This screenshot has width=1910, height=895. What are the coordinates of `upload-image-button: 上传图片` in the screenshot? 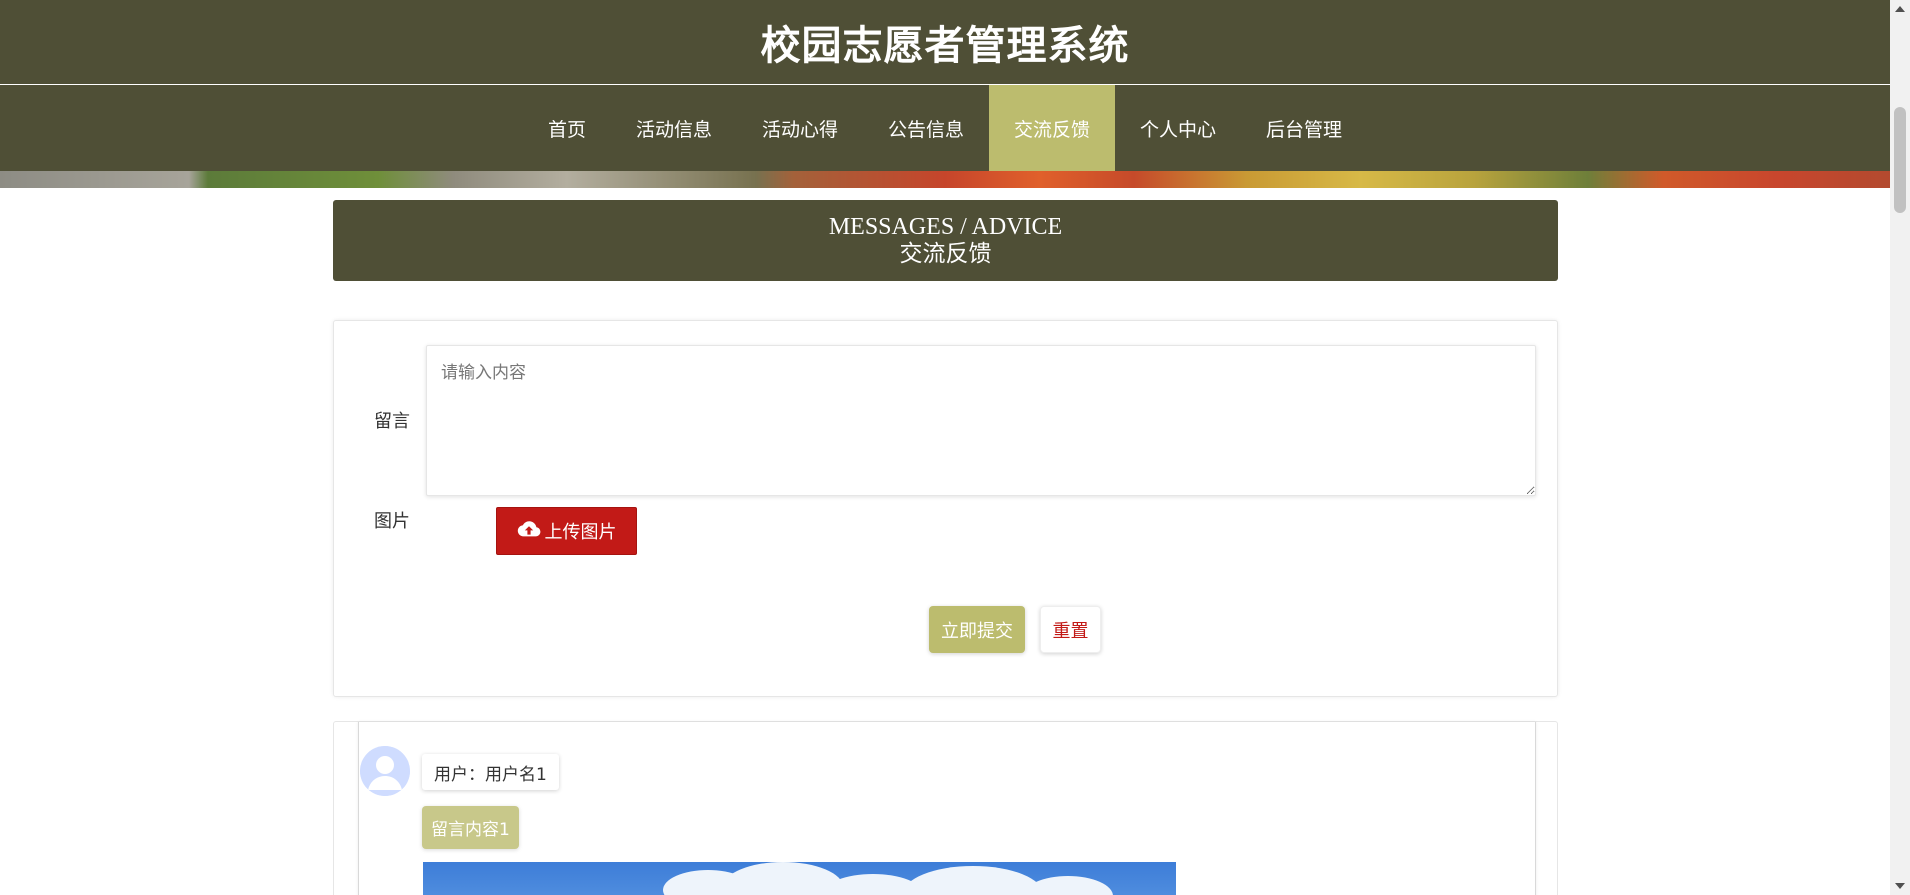 It's located at (566, 531).